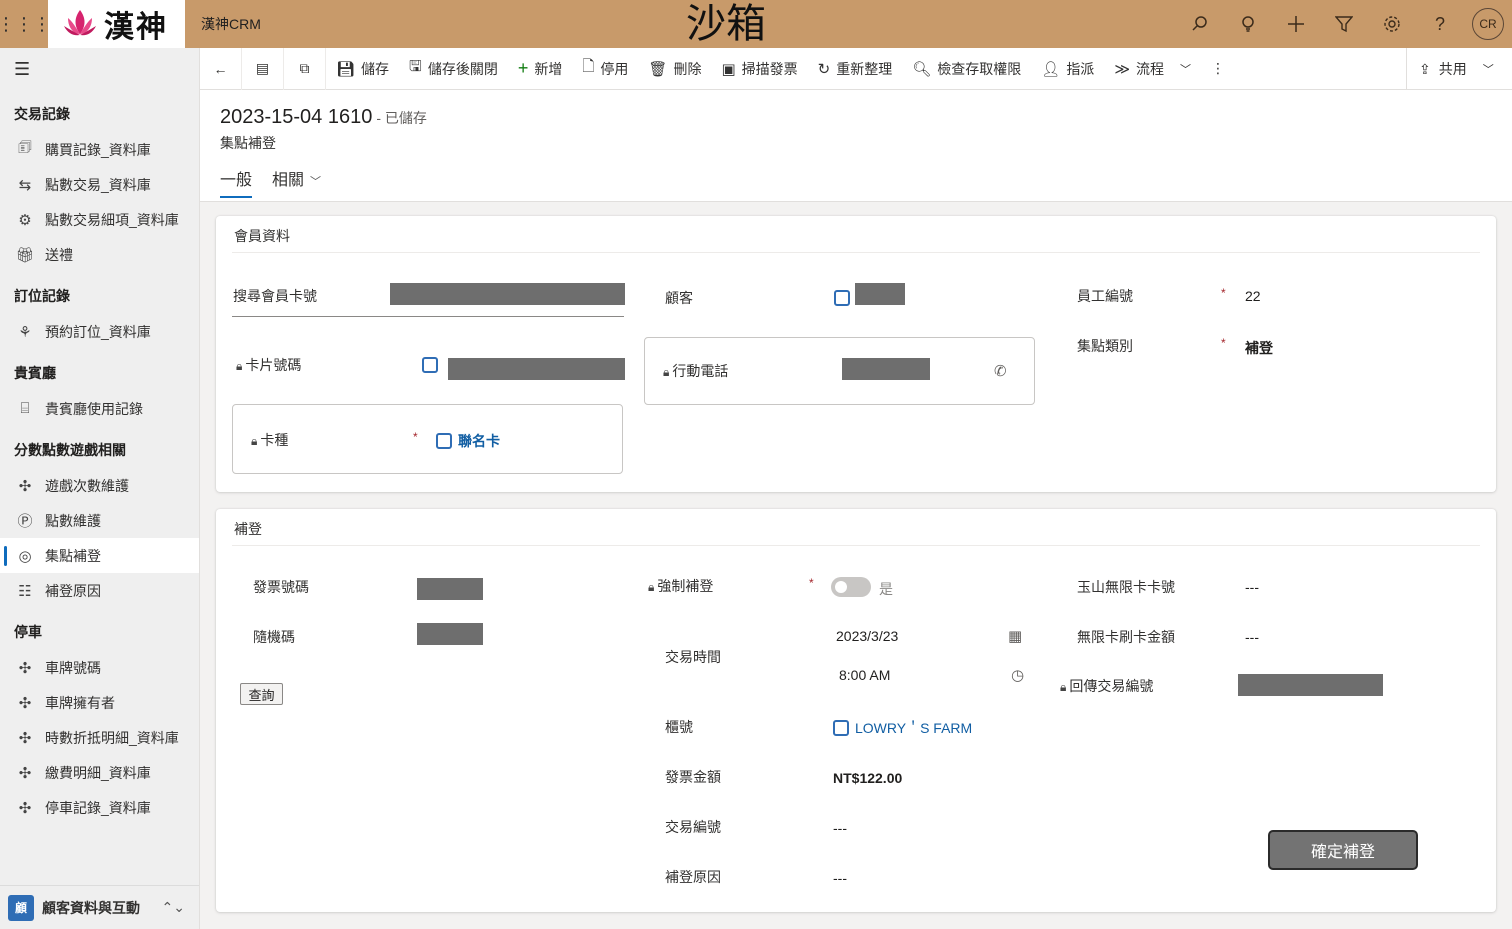 The height and width of the screenshot is (929, 1512). Describe the element at coordinates (99, 184) in the screenshot. I see `sidebar-item-point-transactions: ⇆ 點數交易_資料庫` at that location.